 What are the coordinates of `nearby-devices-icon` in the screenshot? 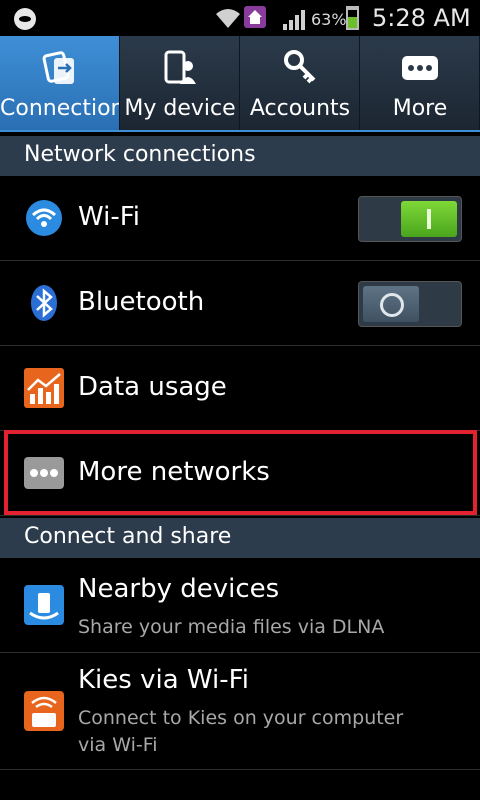 It's located at (44, 605).